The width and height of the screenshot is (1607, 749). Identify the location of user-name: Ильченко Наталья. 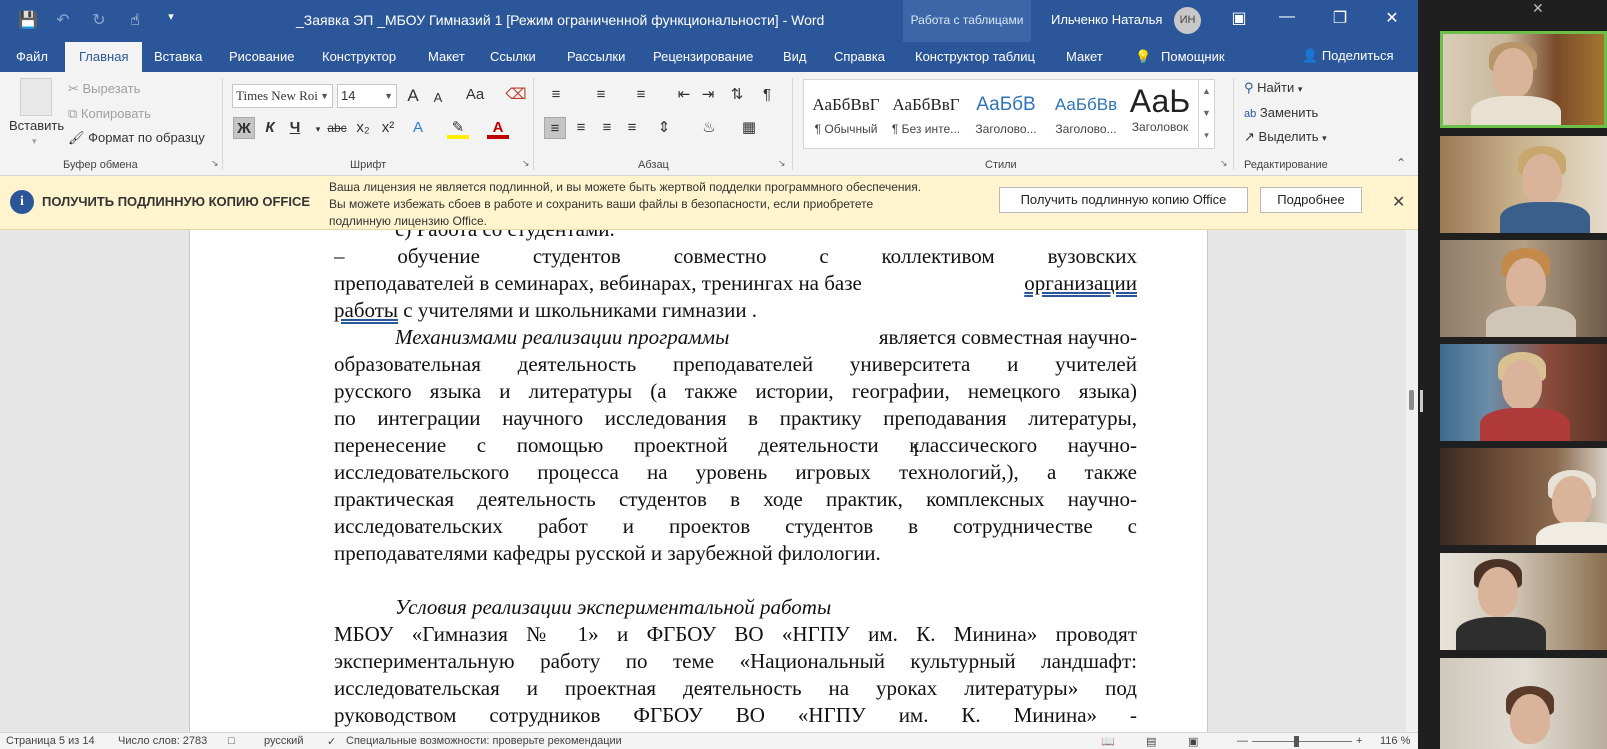
(1106, 19).